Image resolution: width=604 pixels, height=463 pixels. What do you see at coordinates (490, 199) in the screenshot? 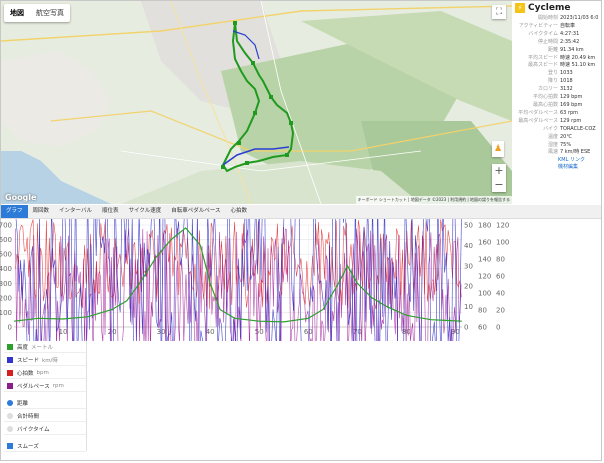
I see `map-footer-report: 地図の誤りを報告する` at bounding box center [490, 199].